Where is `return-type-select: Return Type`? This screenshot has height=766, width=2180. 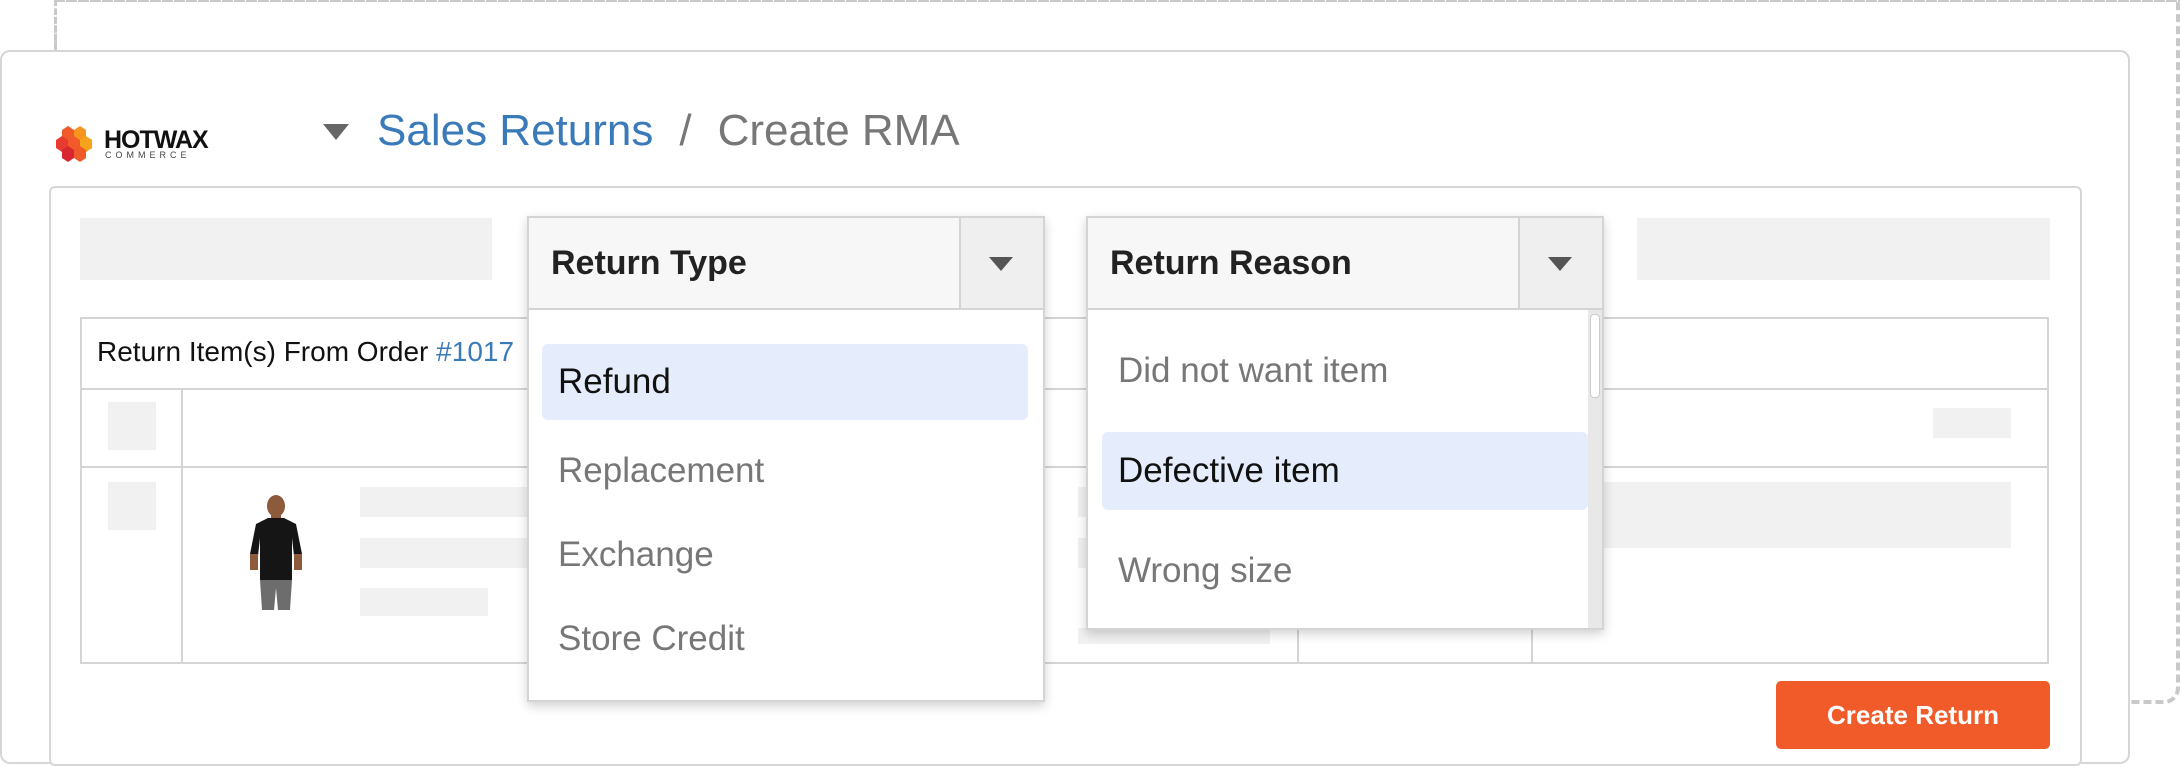 return-type-select: Return Type is located at coordinates (786, 264).